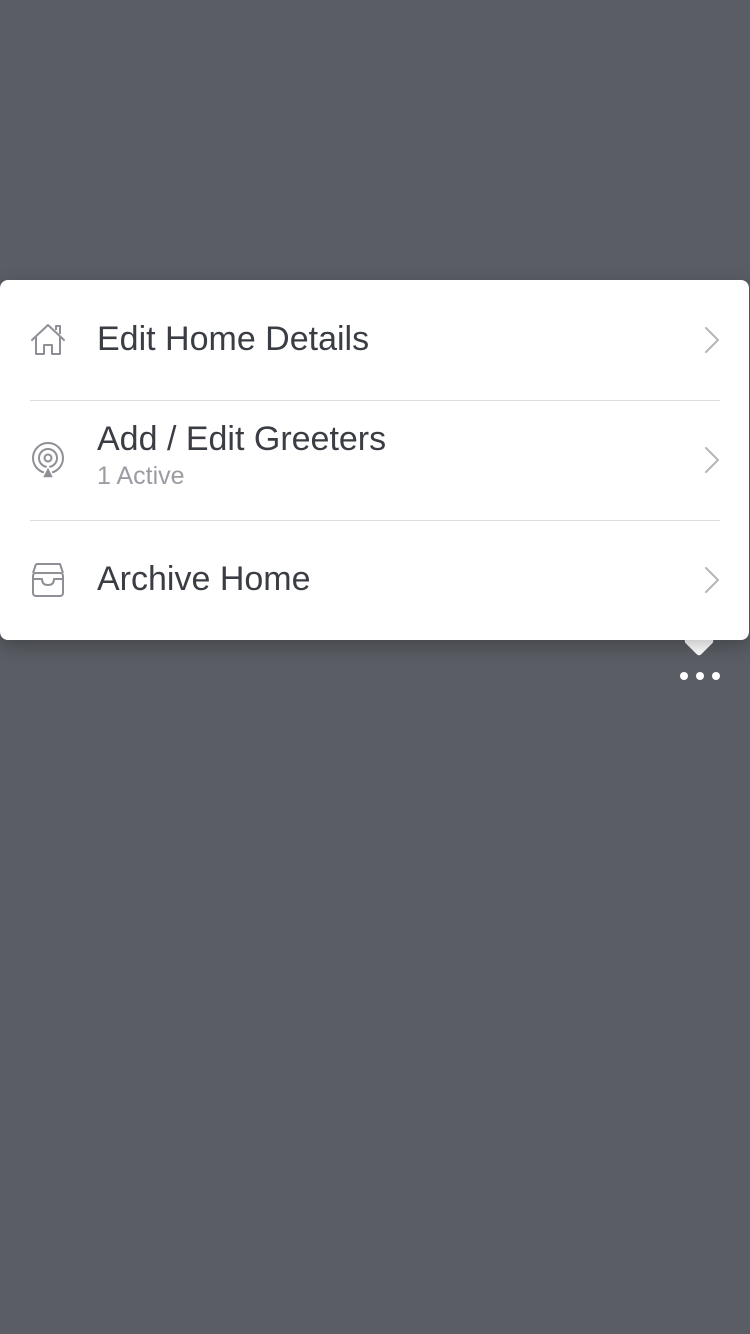  What do you see at coordinates (48, 339) in the screenshot?
I see `home-icon` at bounding box center [48, 339].